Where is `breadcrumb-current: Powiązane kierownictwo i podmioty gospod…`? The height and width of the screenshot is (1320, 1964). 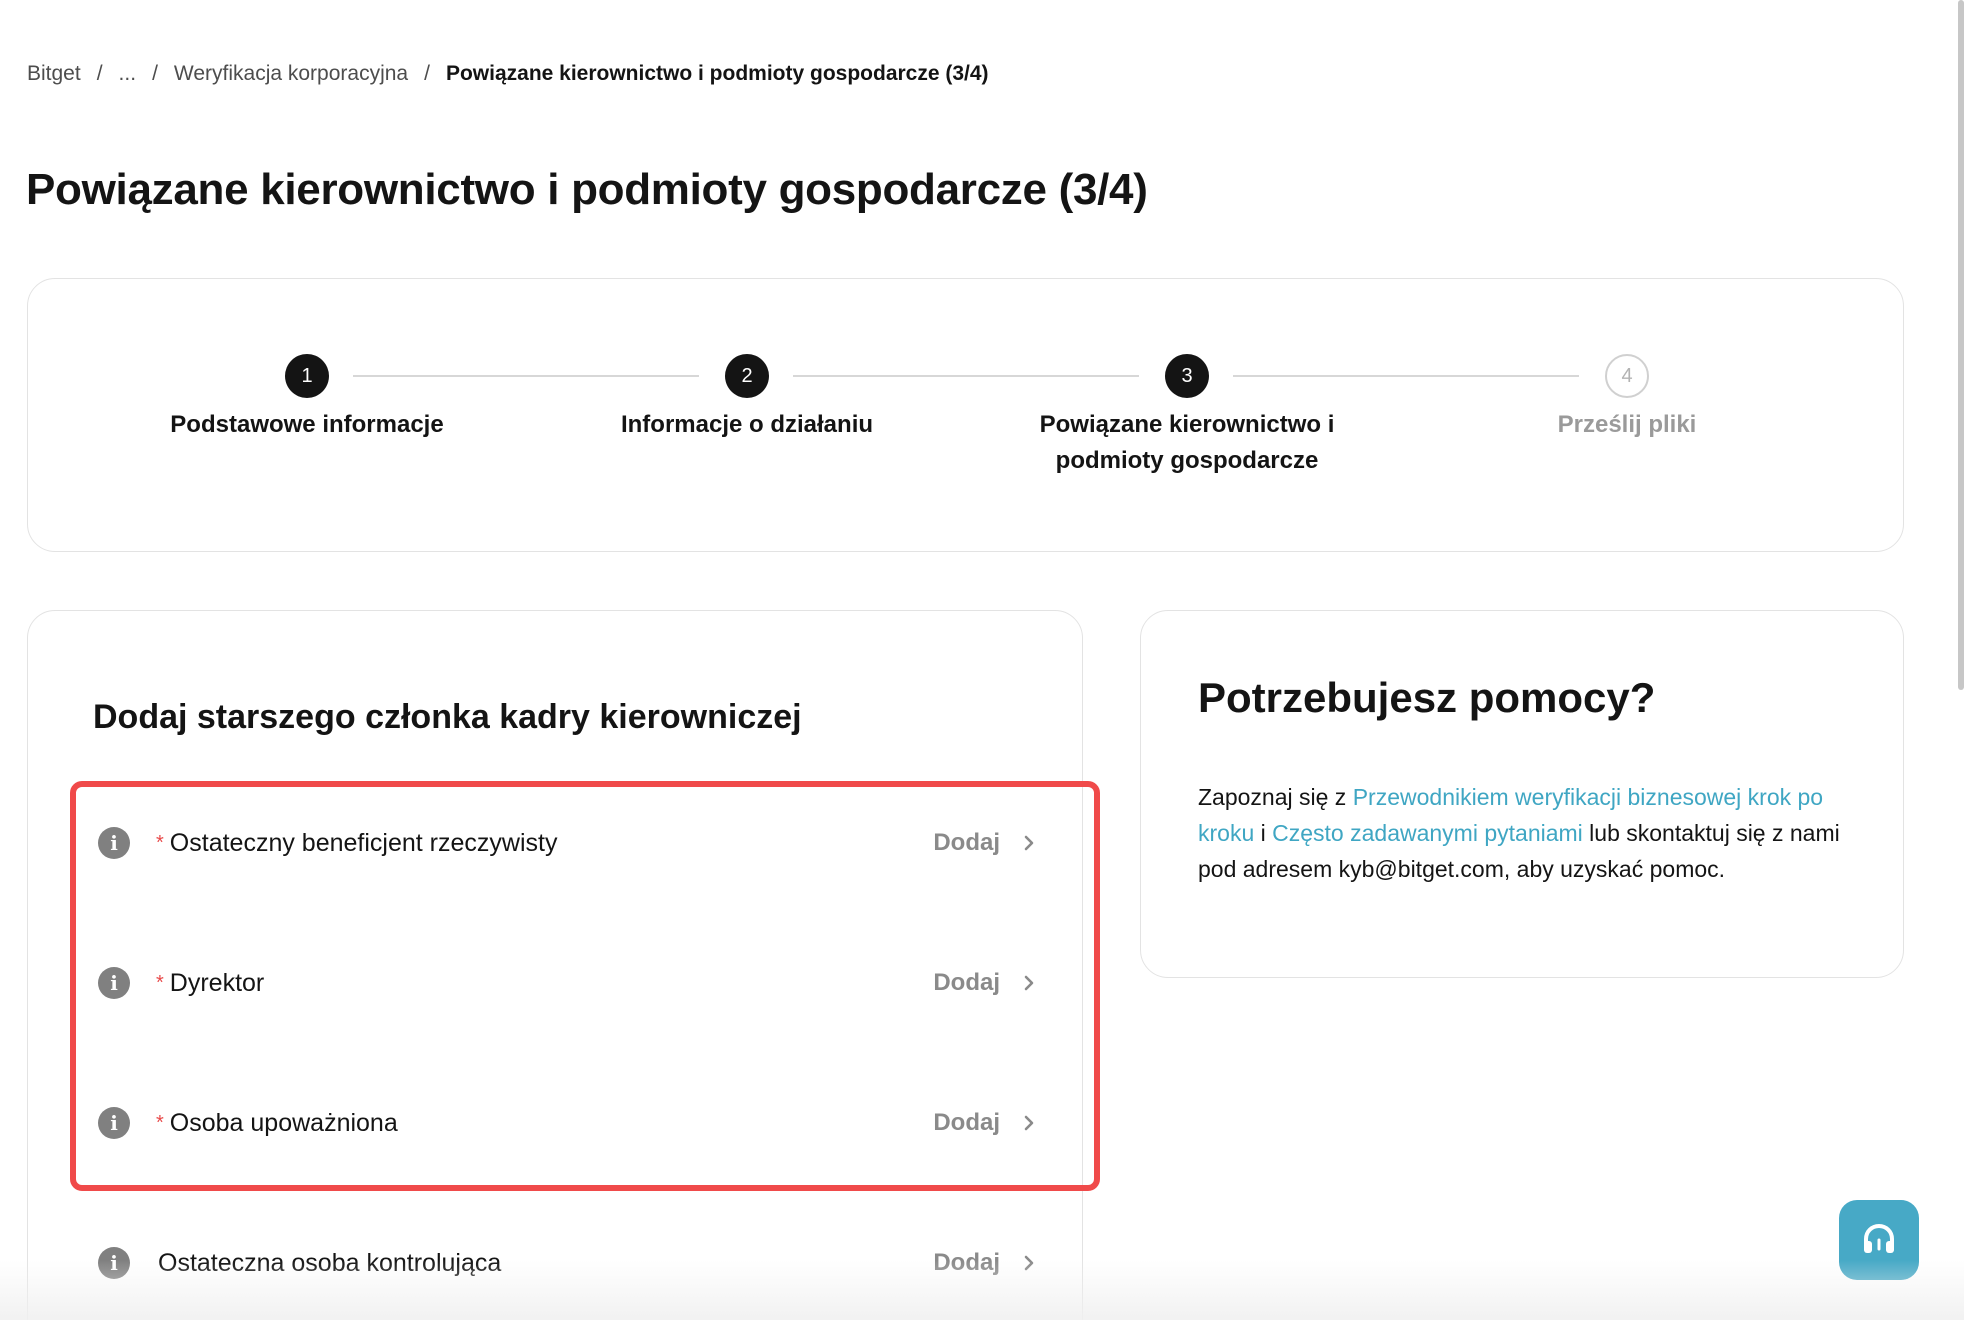 breadcrumb-current: Powiązane kierownictwo i podmioty gospod… is located at coordinates (717, 73).